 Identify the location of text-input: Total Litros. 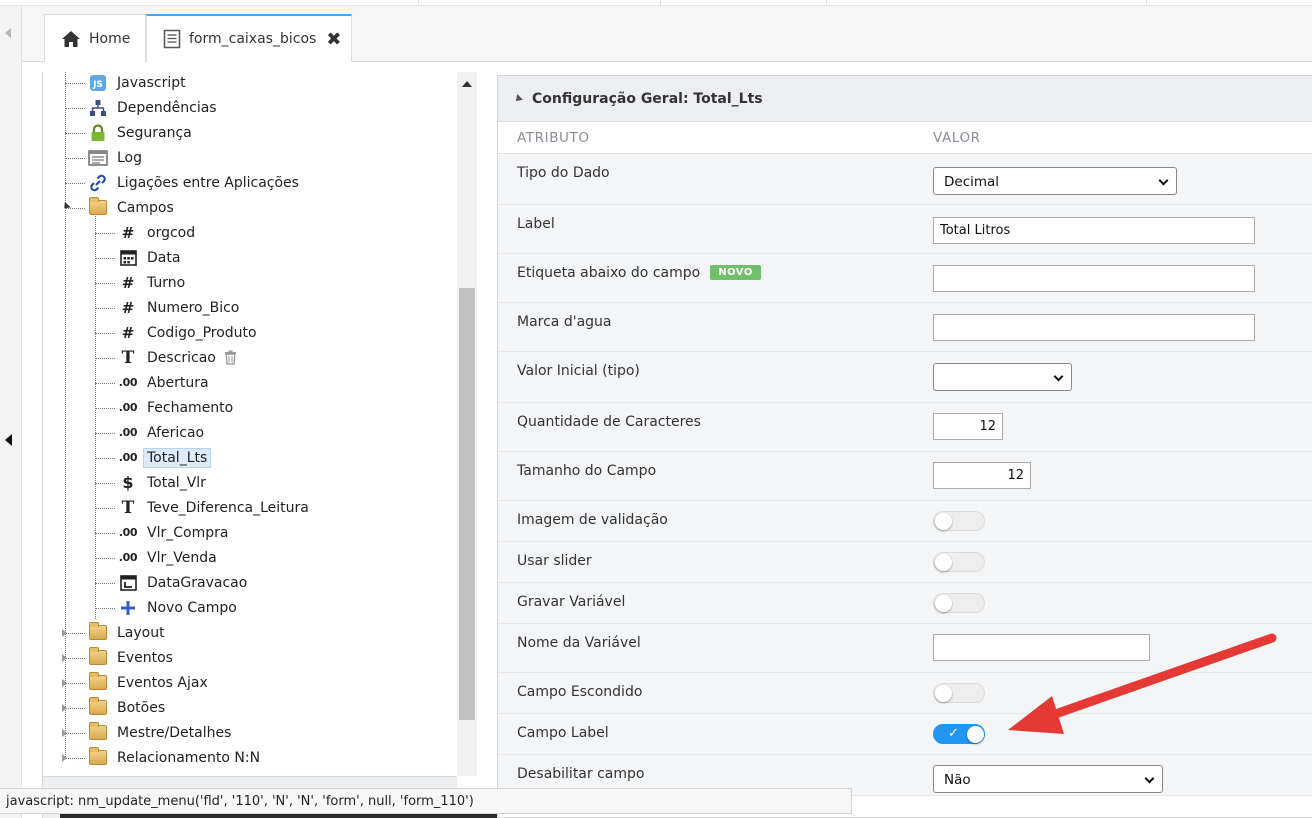
(1094, 230).